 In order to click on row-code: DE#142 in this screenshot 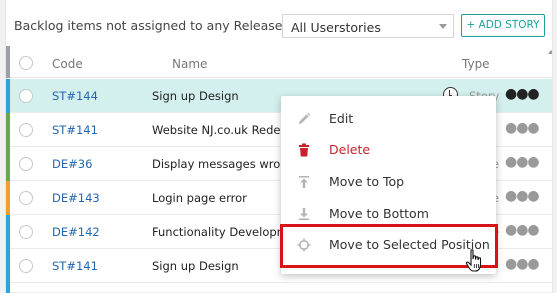, I will do `click(76, 232)`.